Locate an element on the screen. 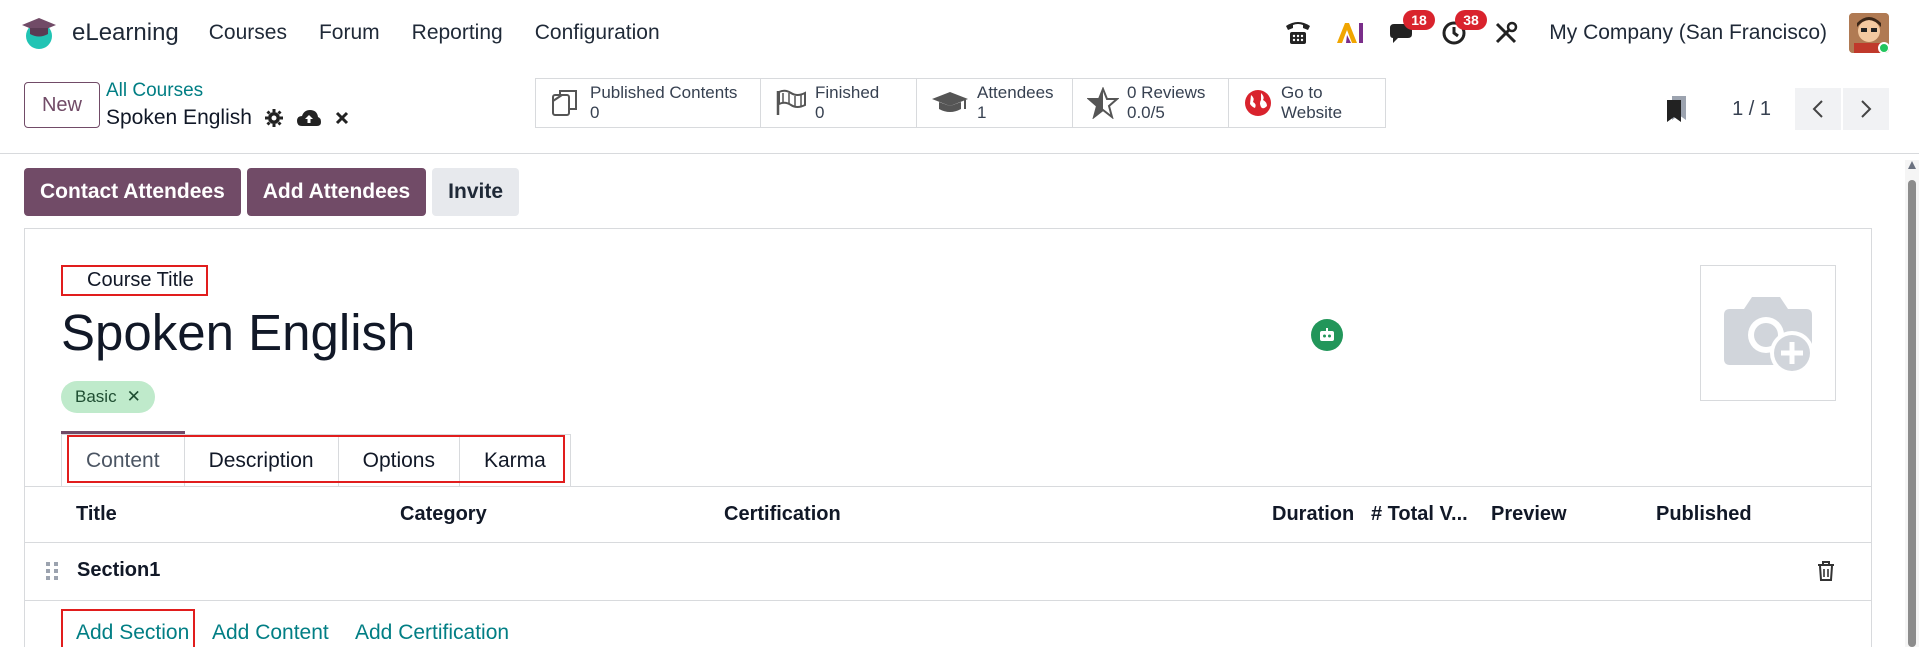 This screenshot has height=647, width=1919. breadcrumb-all-courses: All Courses is located at coordinates (154, 91).